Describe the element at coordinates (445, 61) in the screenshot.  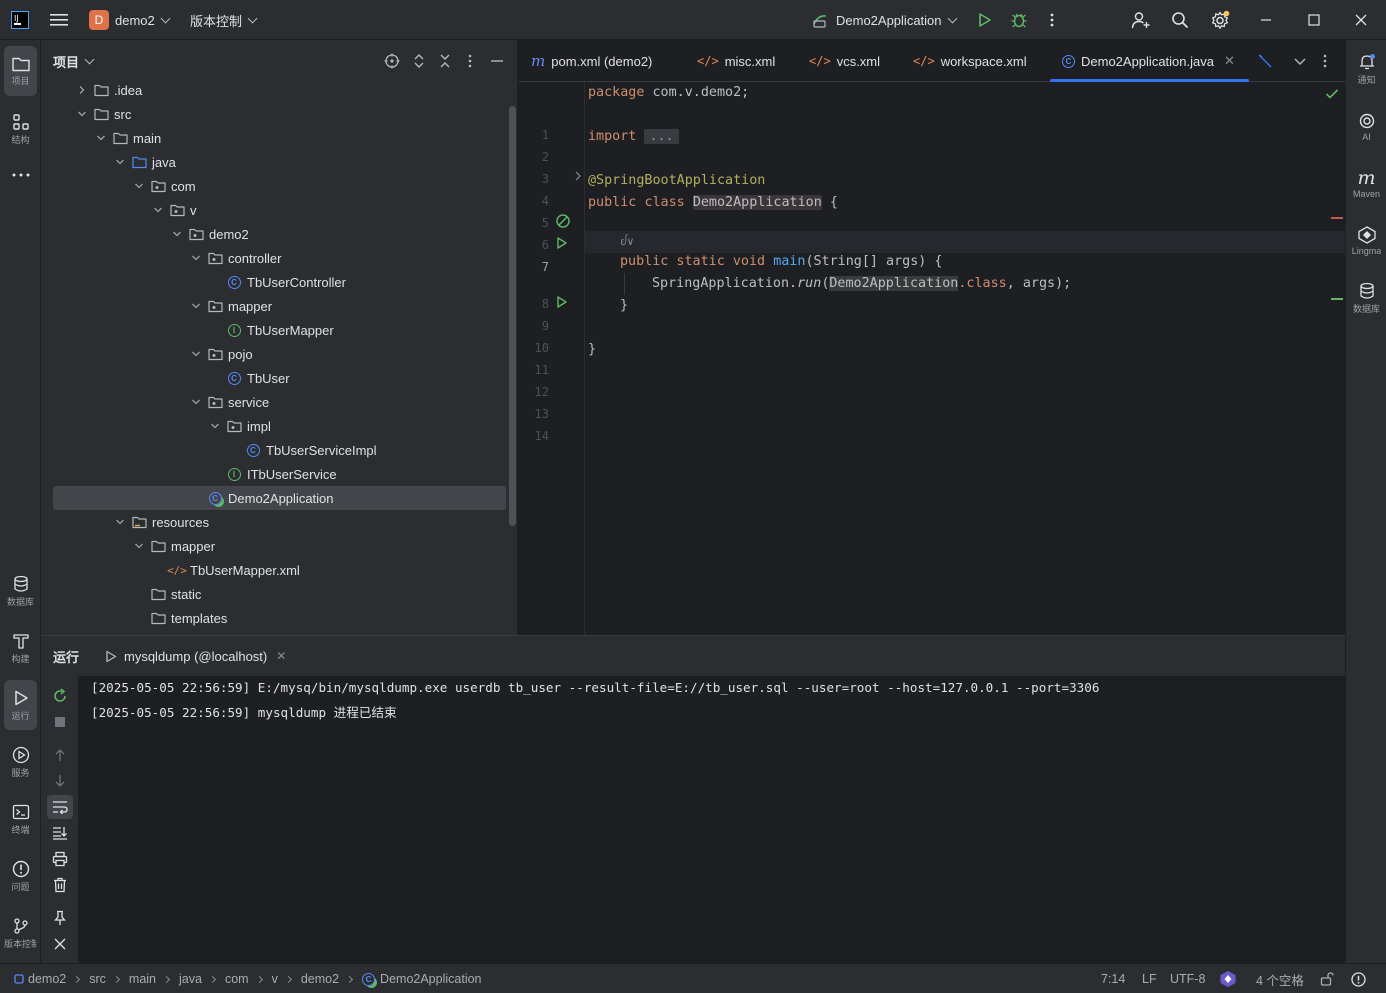
I see `collapse-all-icon` at that location.